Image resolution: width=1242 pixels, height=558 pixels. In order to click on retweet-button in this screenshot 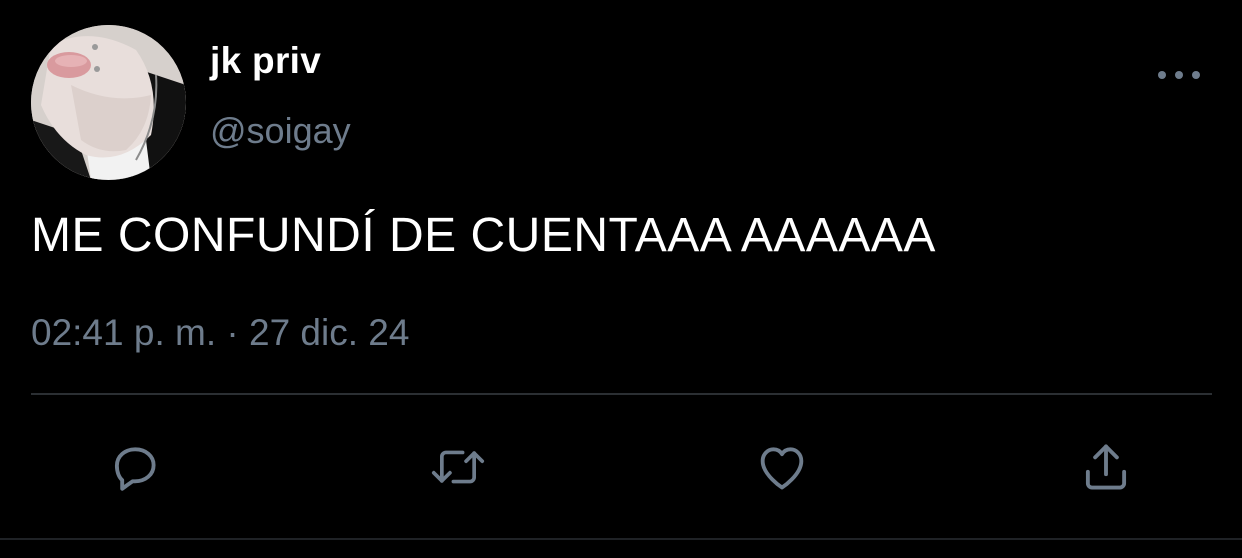, I will do `click(458, 467)`.